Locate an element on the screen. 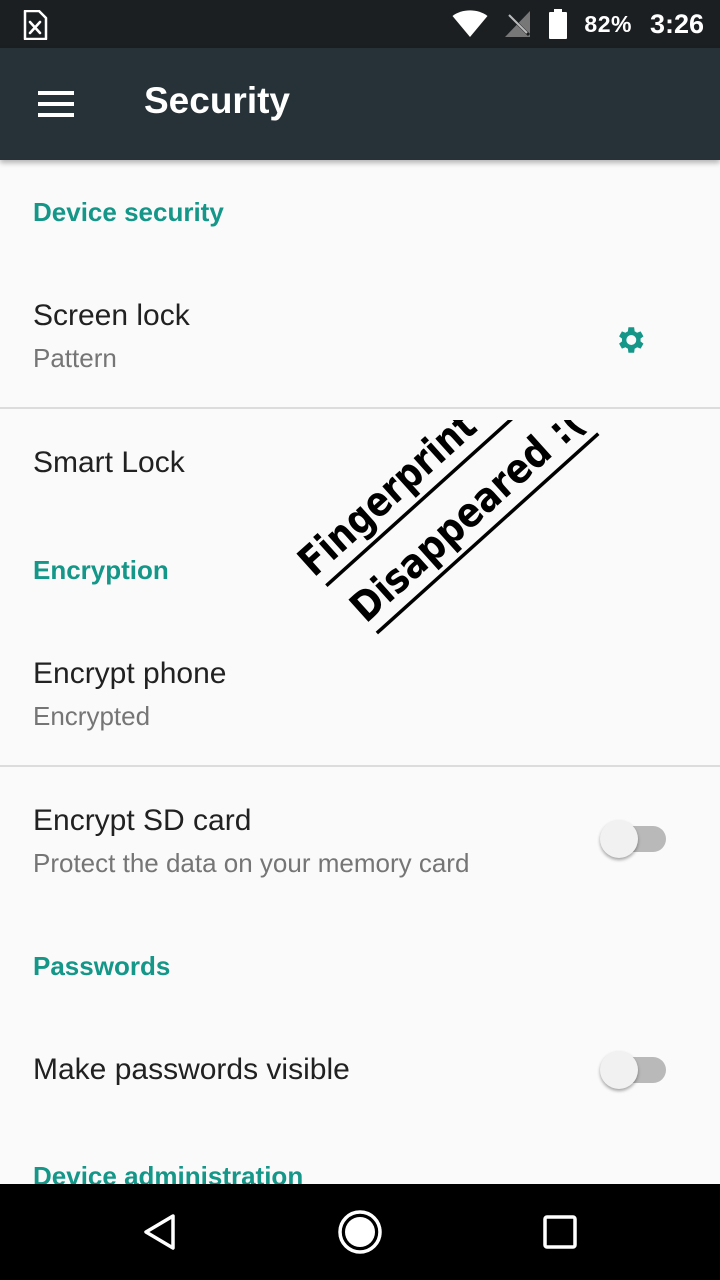 The height and width of the screenshot is (1280, 720). section-header-device-security: Device security is located at coordinates (128, 212).